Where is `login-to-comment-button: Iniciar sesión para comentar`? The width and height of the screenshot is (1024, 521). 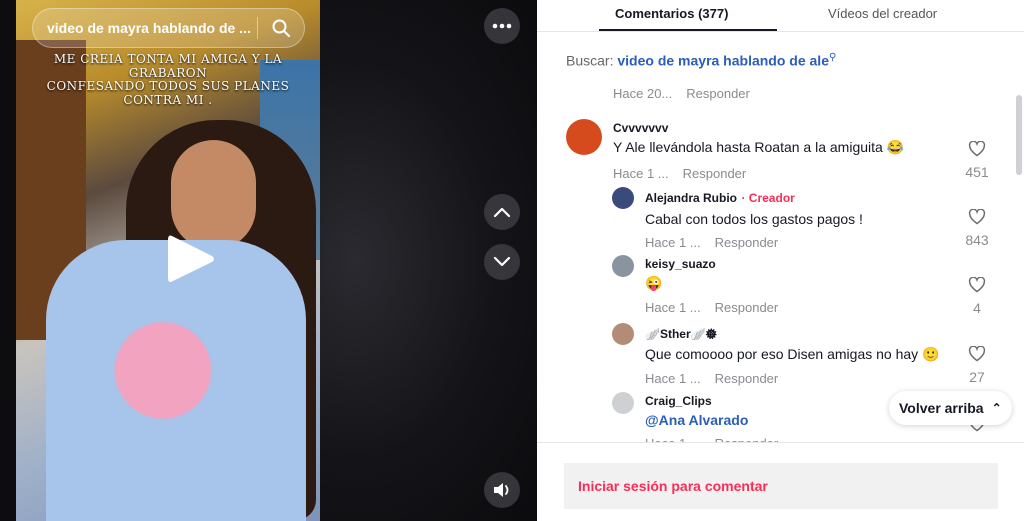
login-to-comment-button: Iniciar sesión para comentar is located at coordinates (781, 486).